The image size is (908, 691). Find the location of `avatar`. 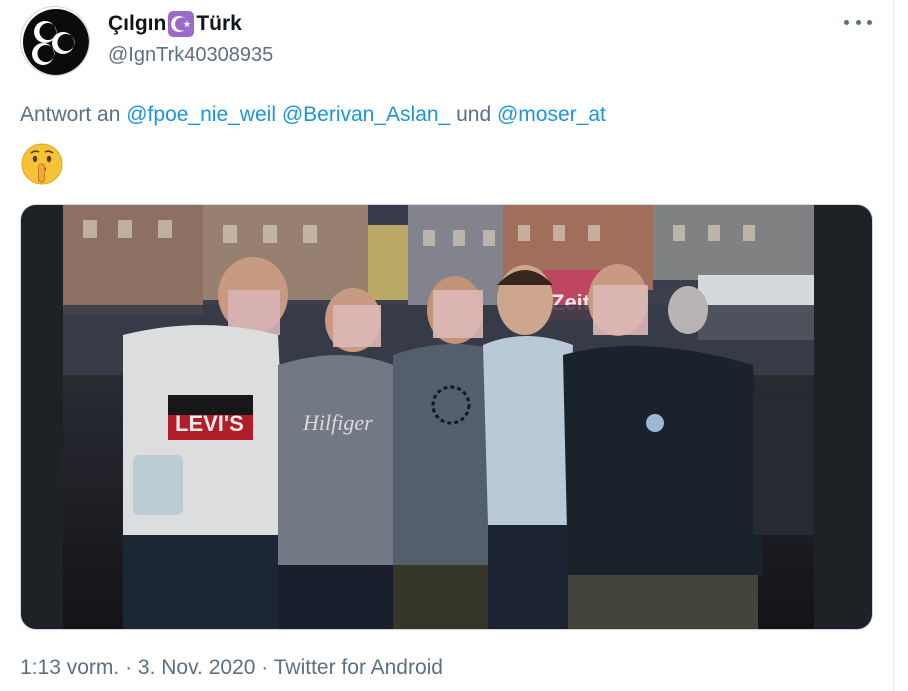

avatar is located at coordinates (55, 41).